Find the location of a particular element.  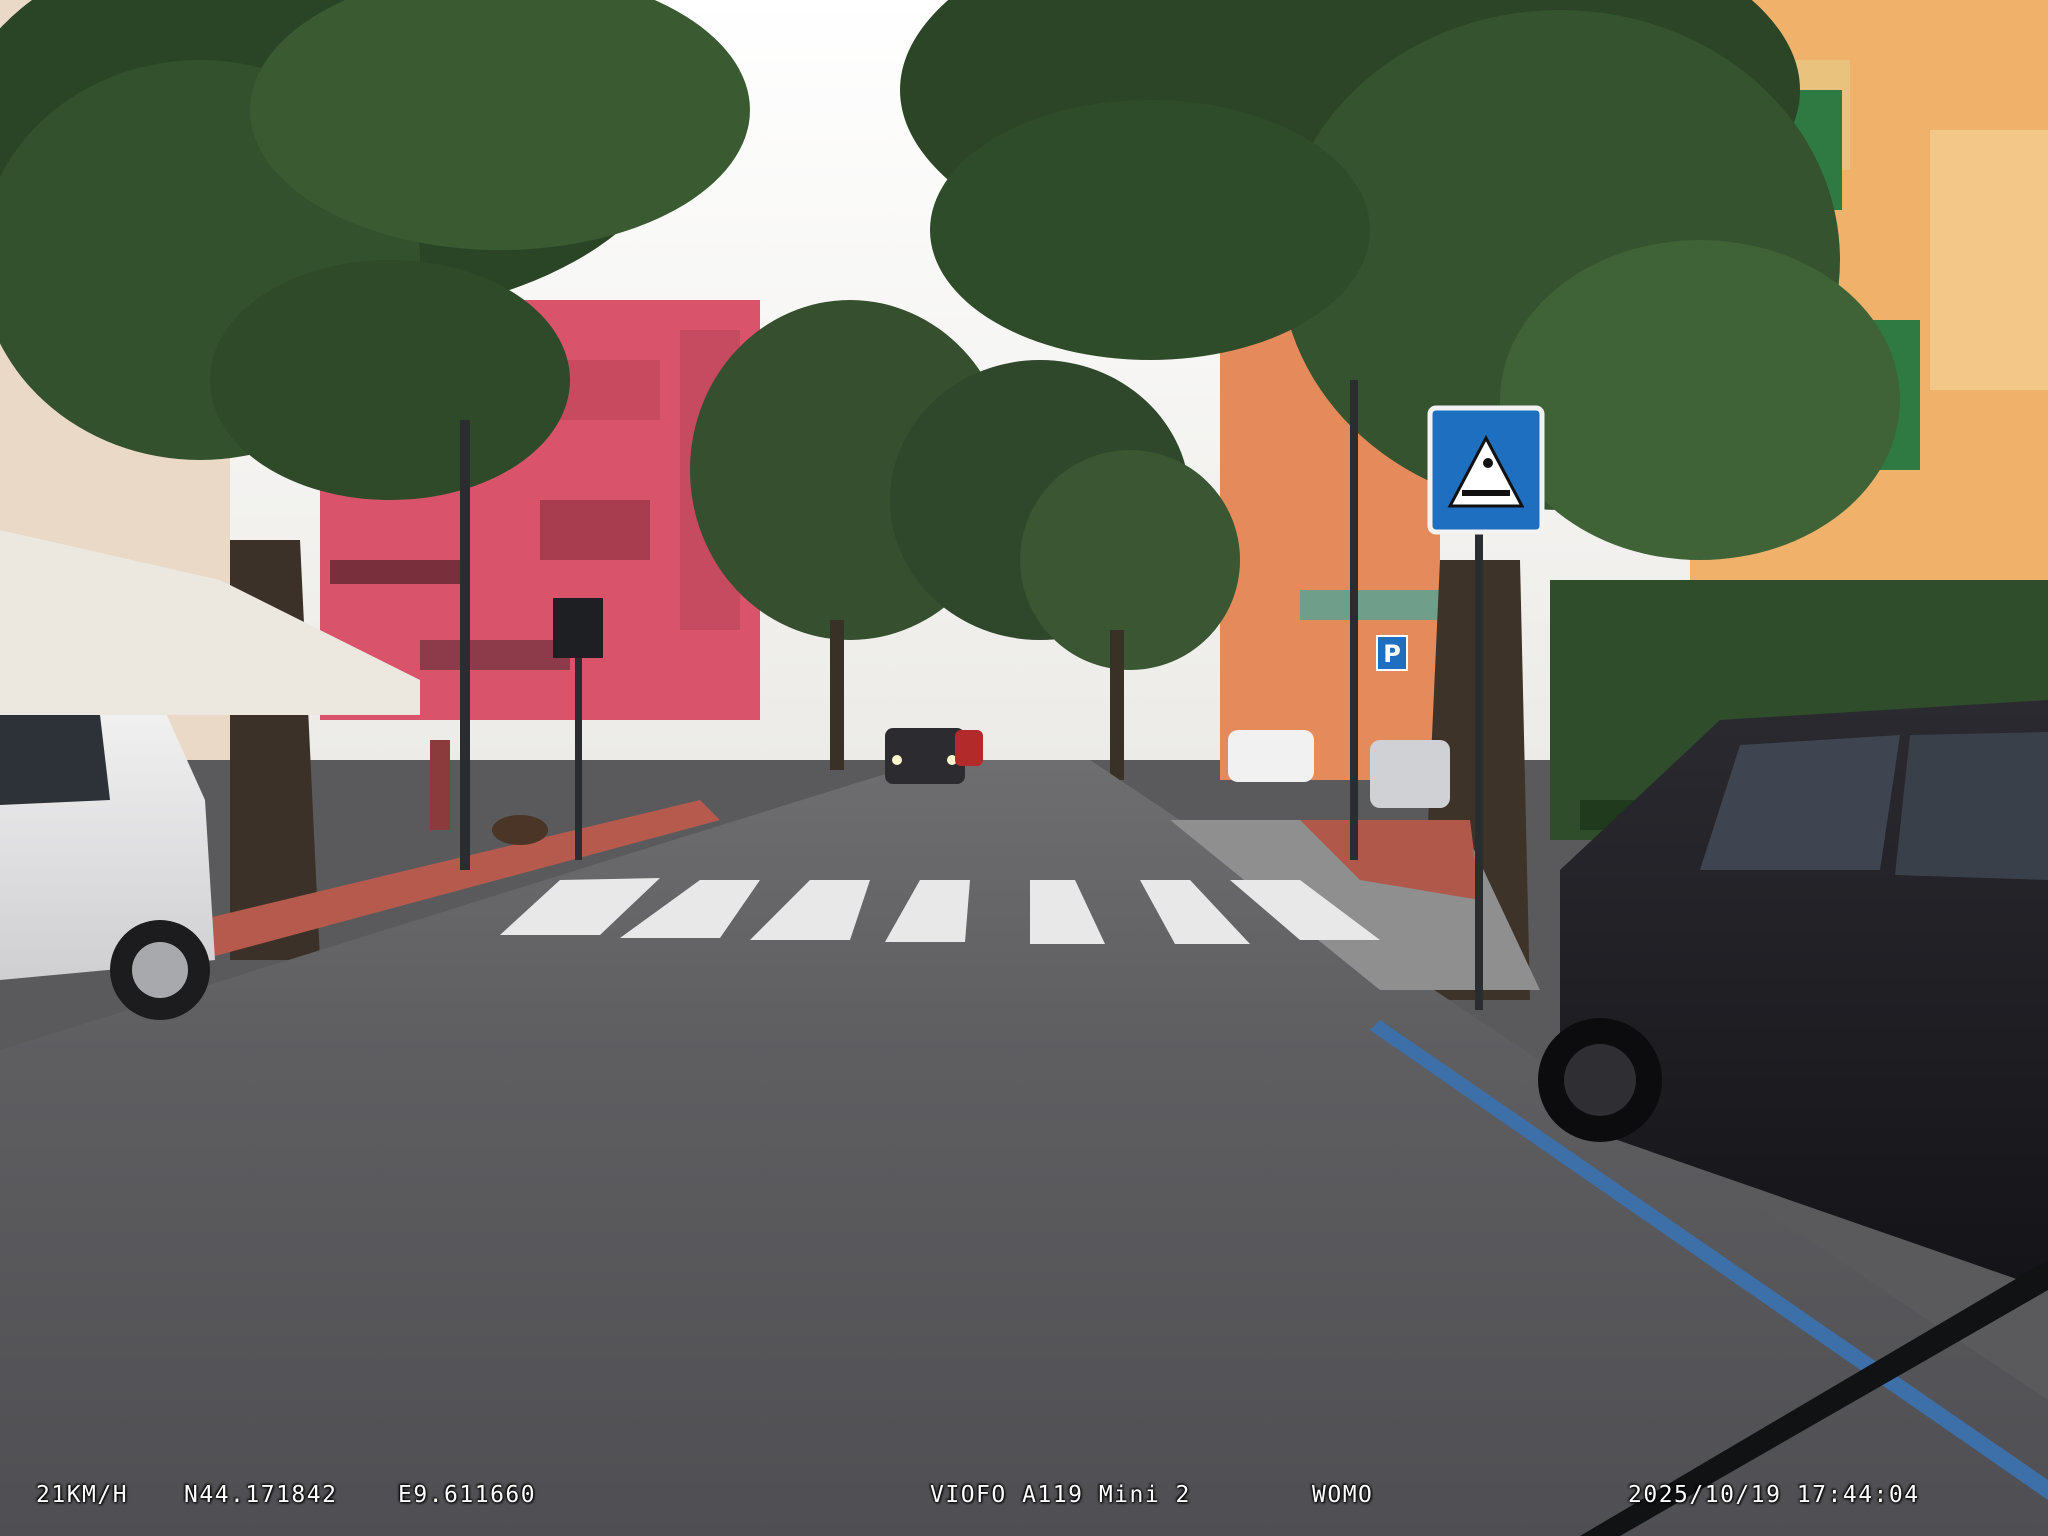

red-car-far is located at coordinates (969, 748).